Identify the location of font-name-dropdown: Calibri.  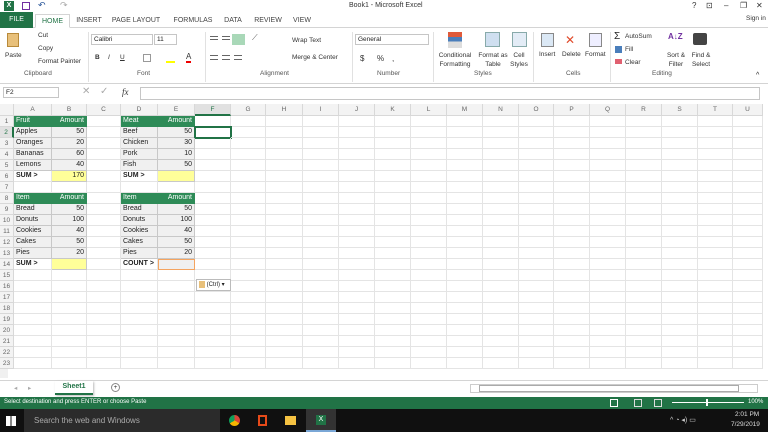
(122, 39).